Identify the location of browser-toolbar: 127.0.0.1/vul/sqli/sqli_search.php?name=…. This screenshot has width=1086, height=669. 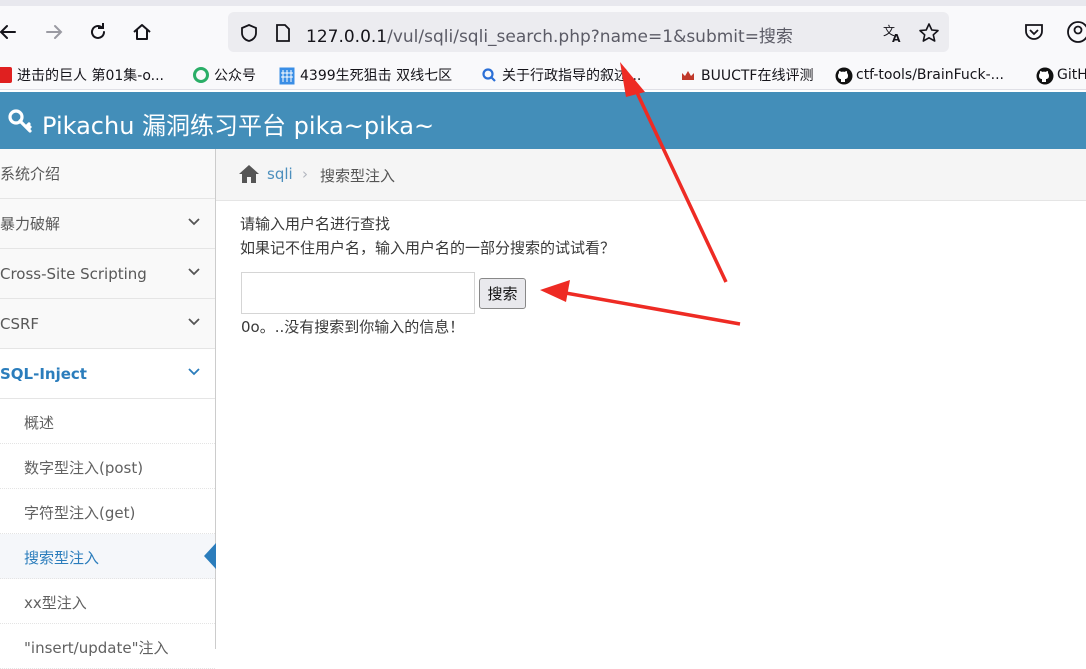
(543, 30).